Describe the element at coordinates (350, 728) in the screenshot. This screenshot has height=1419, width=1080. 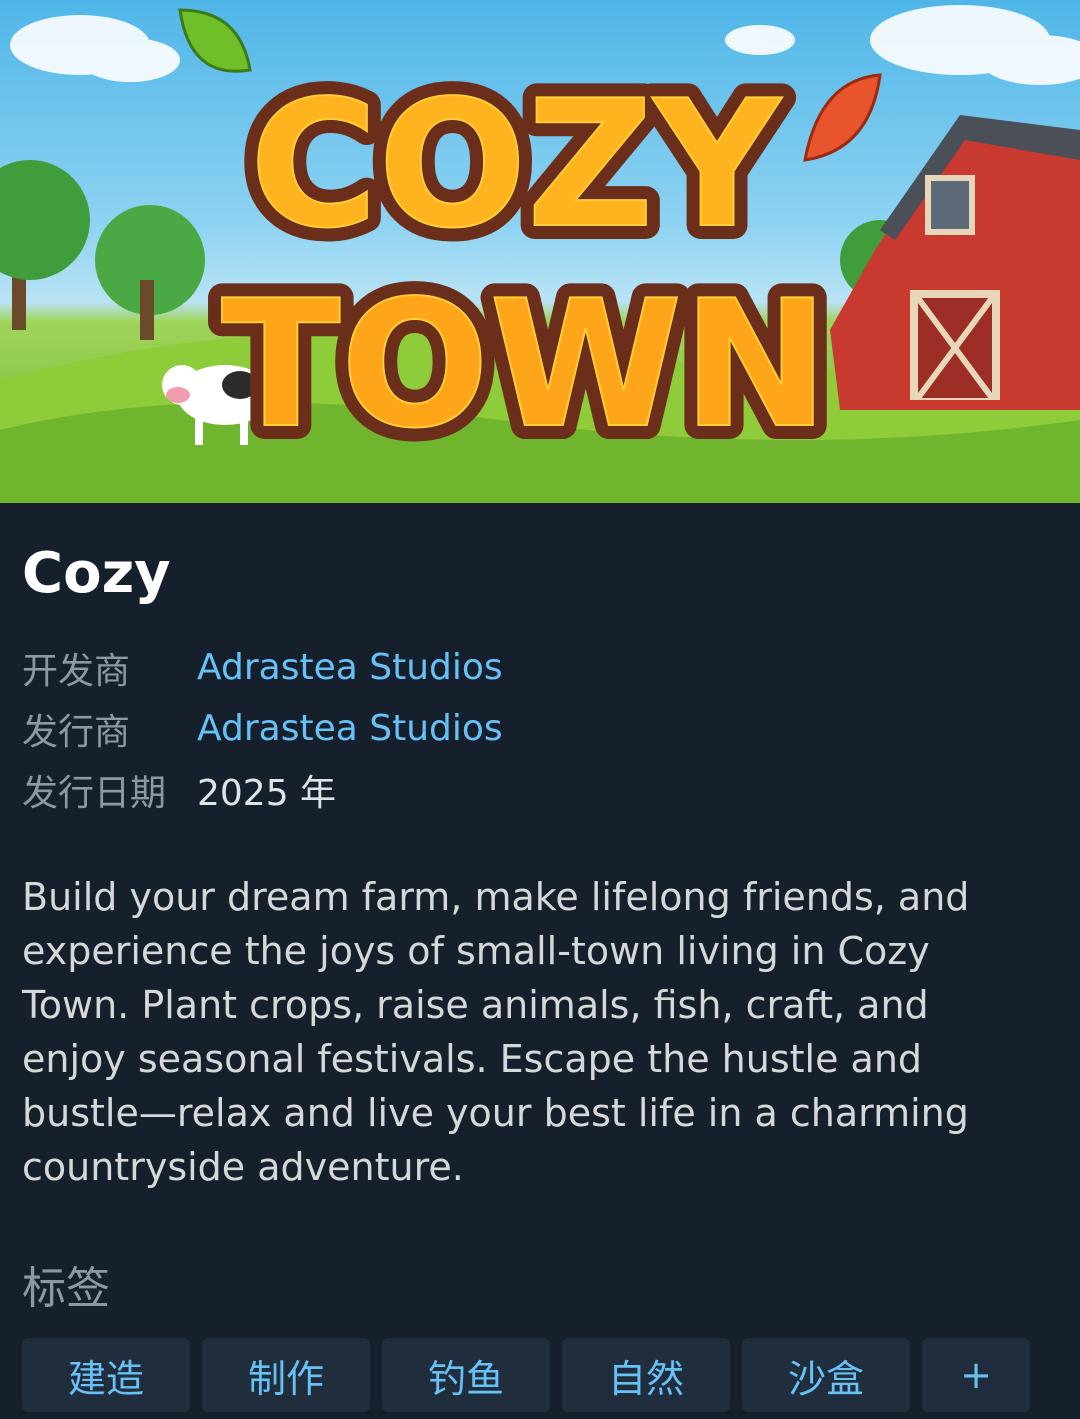
I see `publisher-link: Adrastea Studios` at that location.